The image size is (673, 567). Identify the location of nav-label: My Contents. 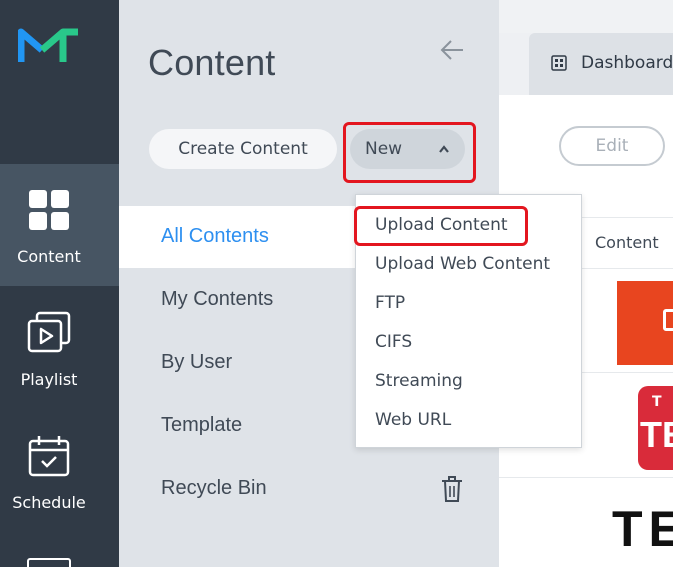
(217, 299).